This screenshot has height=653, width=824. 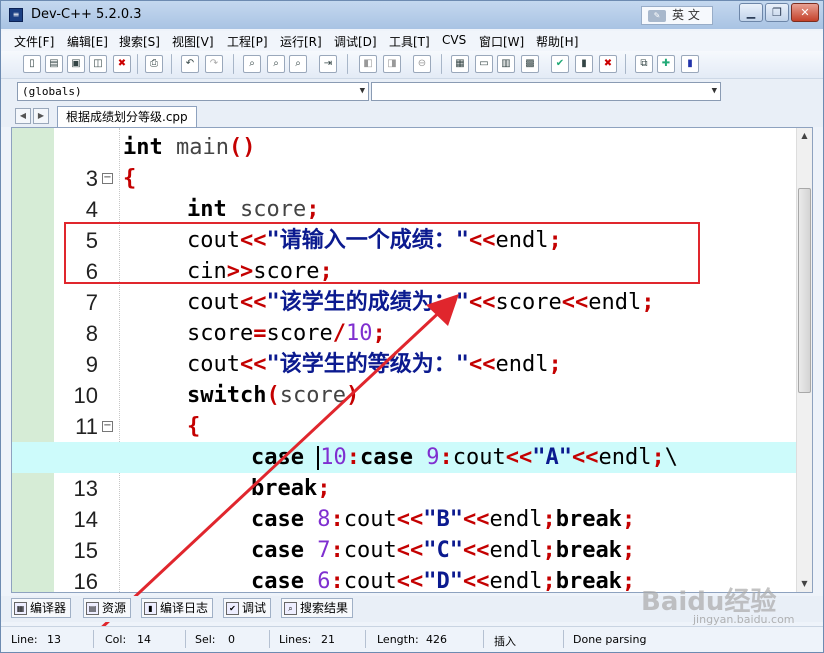 What do you see at coordinates (193, 41) in the screenshot?
I see `menu-view: 视图[V]` at bounding box center [193, 41].